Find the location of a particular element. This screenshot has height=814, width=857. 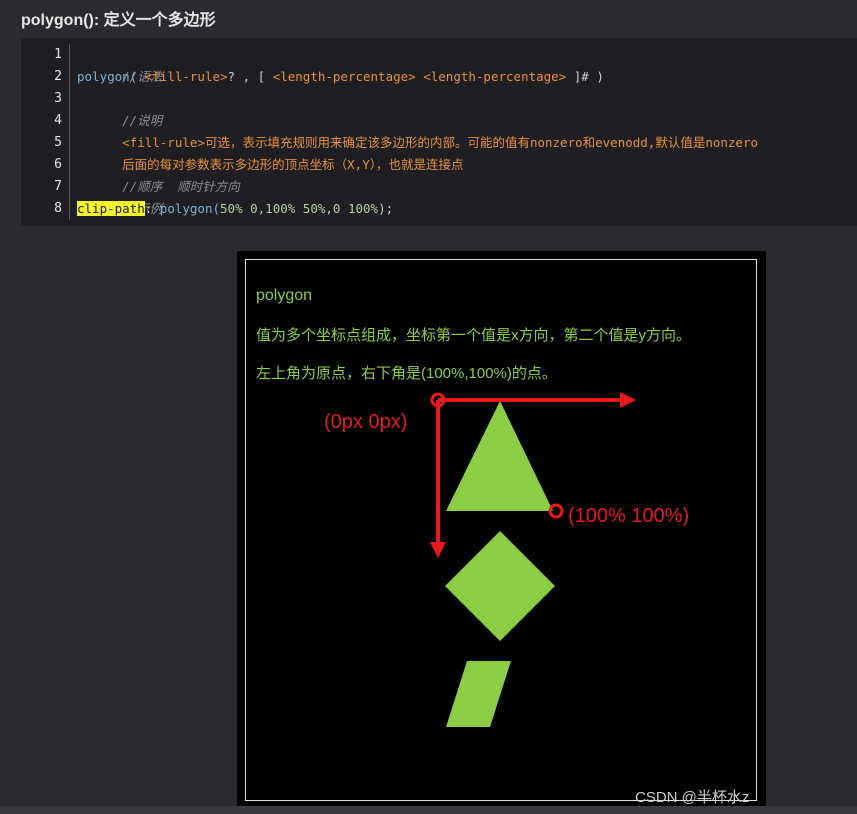

triangle-shape is located at coordinates (499, 456).